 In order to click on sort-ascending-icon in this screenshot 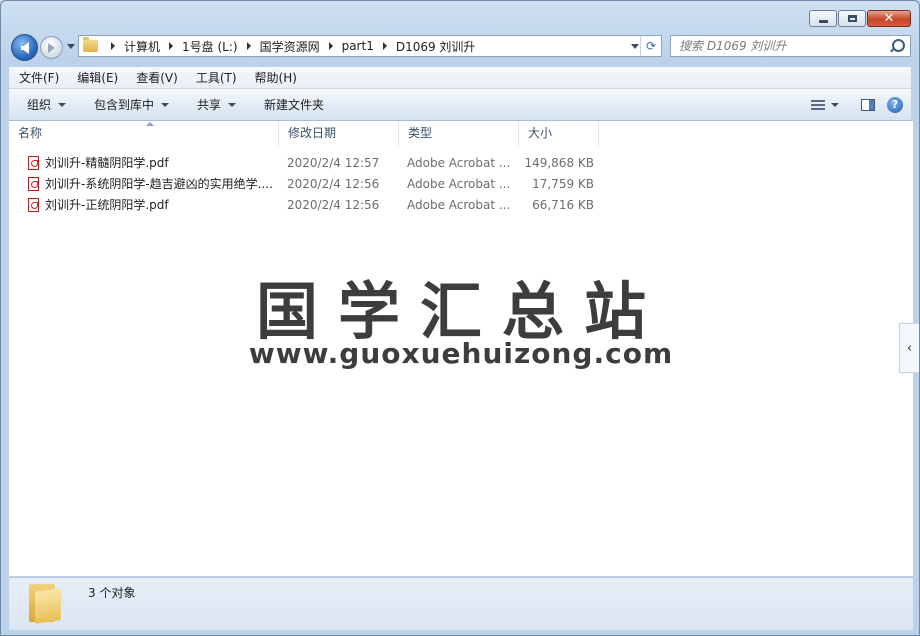, I will do `click(150, 124)`.